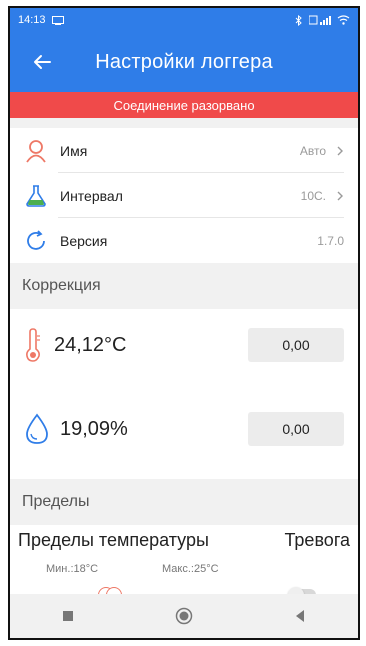 Image resolution: width=366 pixels, height=646 pixels. I want to click on humidity-offset-input: 0,00, so click(296, 429).